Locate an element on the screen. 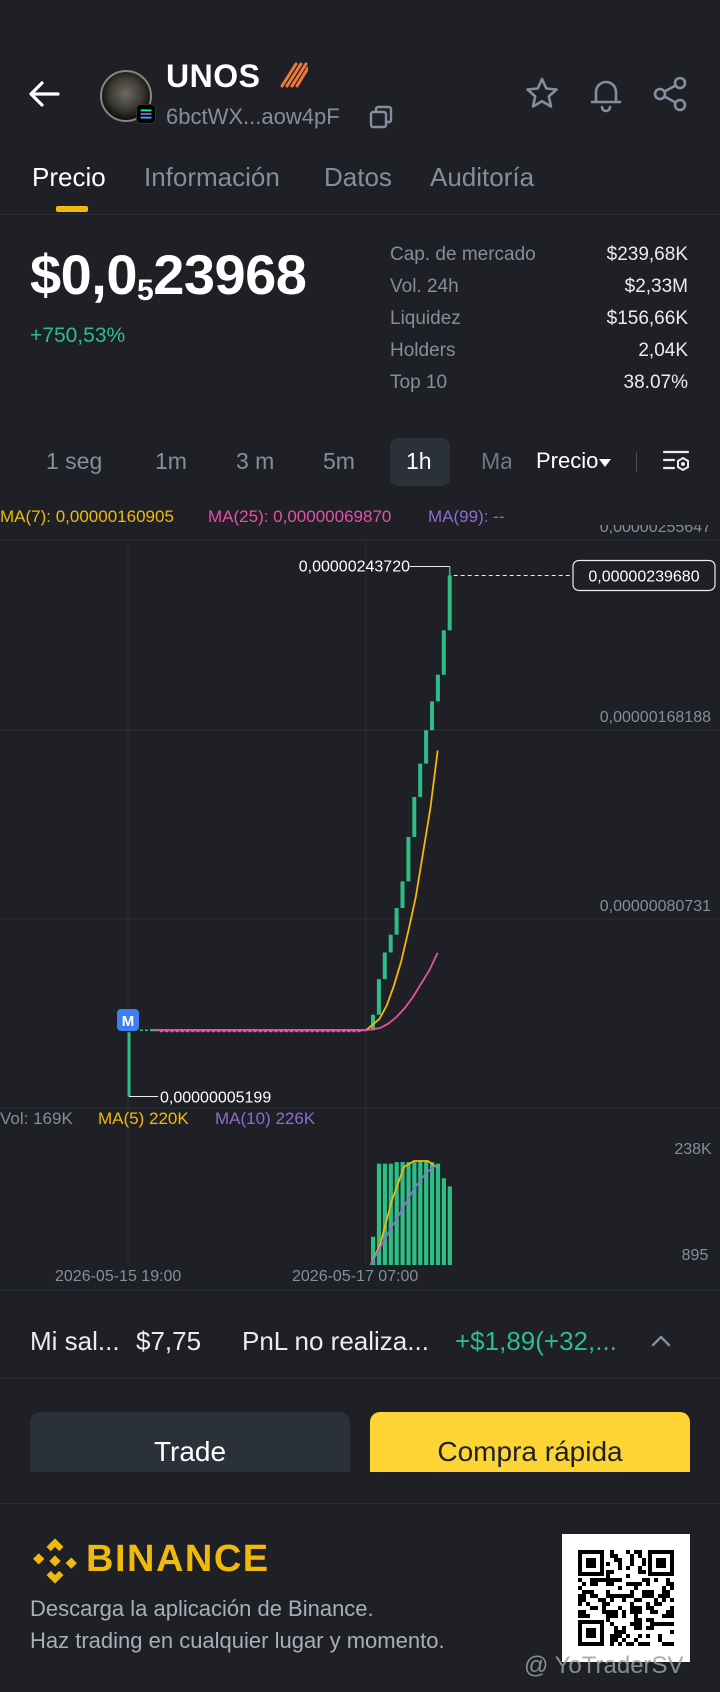  price-type-dropdown: Precio is located at coordinates (574, 461).